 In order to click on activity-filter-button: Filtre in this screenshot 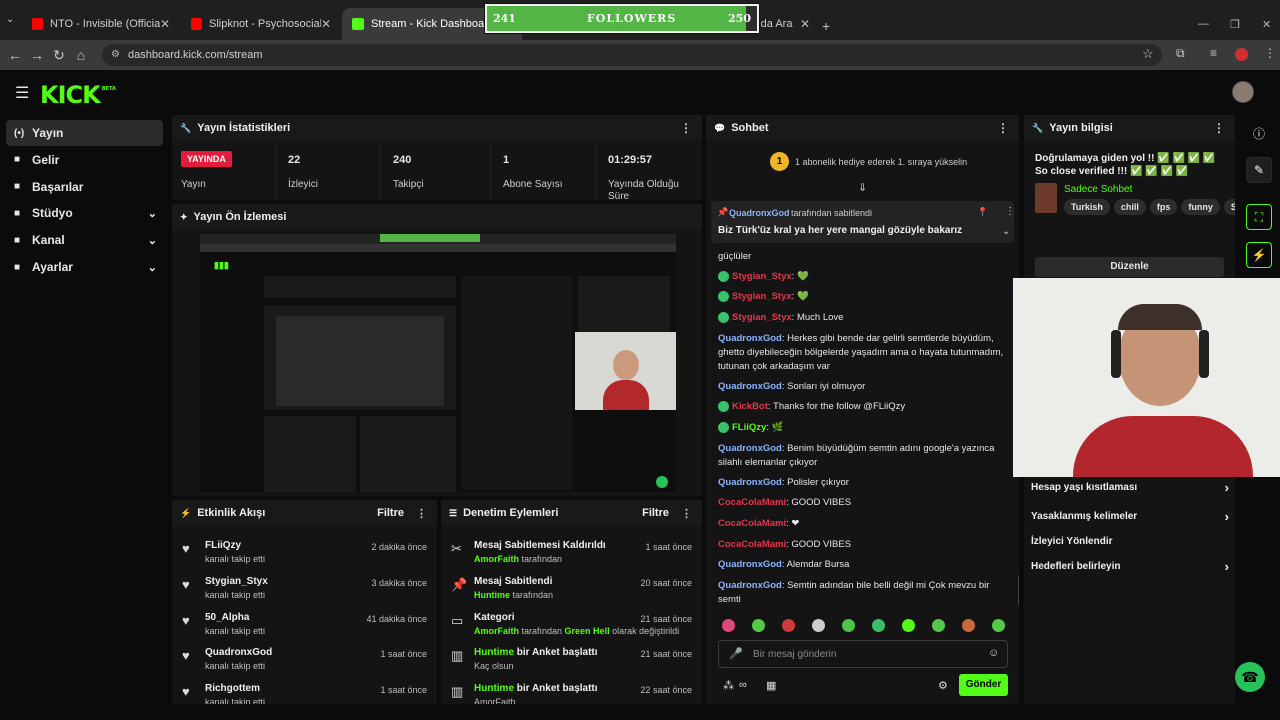, I will do `click(390, 513)`.